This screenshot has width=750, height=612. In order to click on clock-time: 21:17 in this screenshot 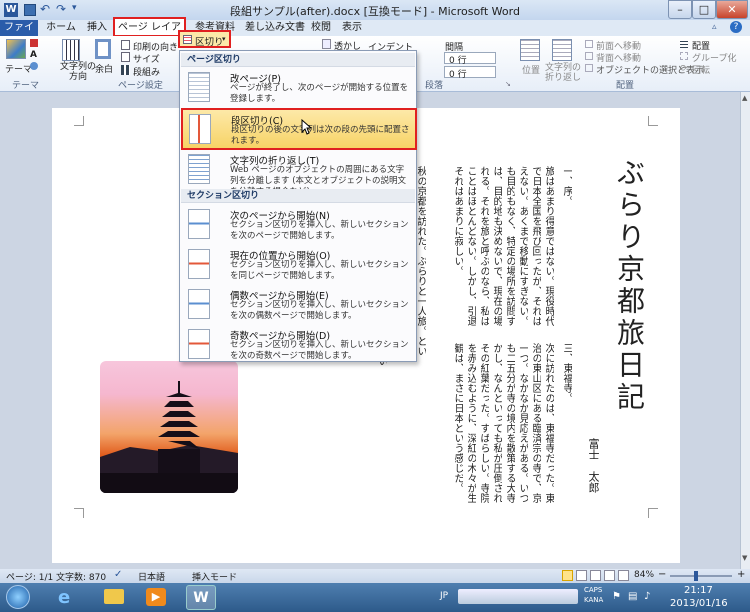, I will do `click(698, 590)`.